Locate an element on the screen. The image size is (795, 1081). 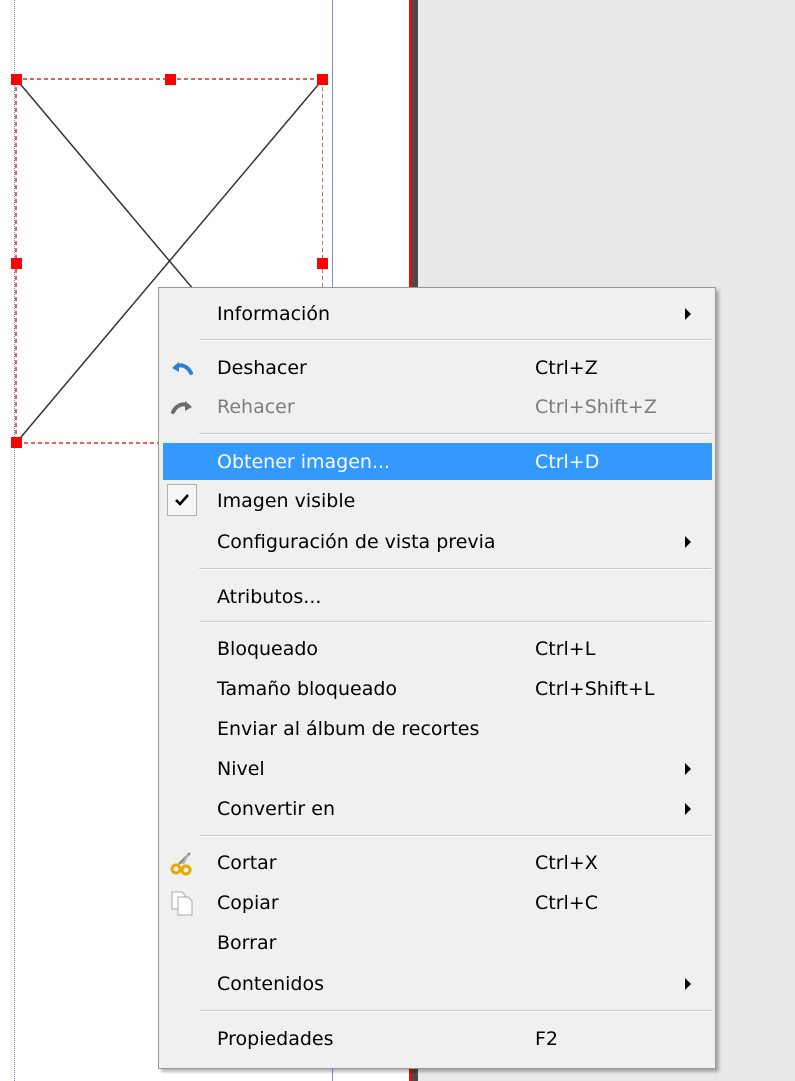
redo-arrow-icon is located at coordinates (182, 407).